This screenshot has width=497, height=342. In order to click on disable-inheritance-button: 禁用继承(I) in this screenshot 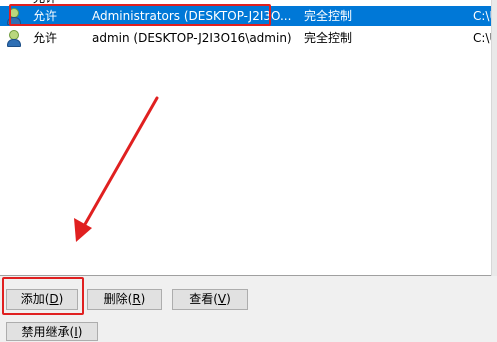, I will do `click(52, 331)`.